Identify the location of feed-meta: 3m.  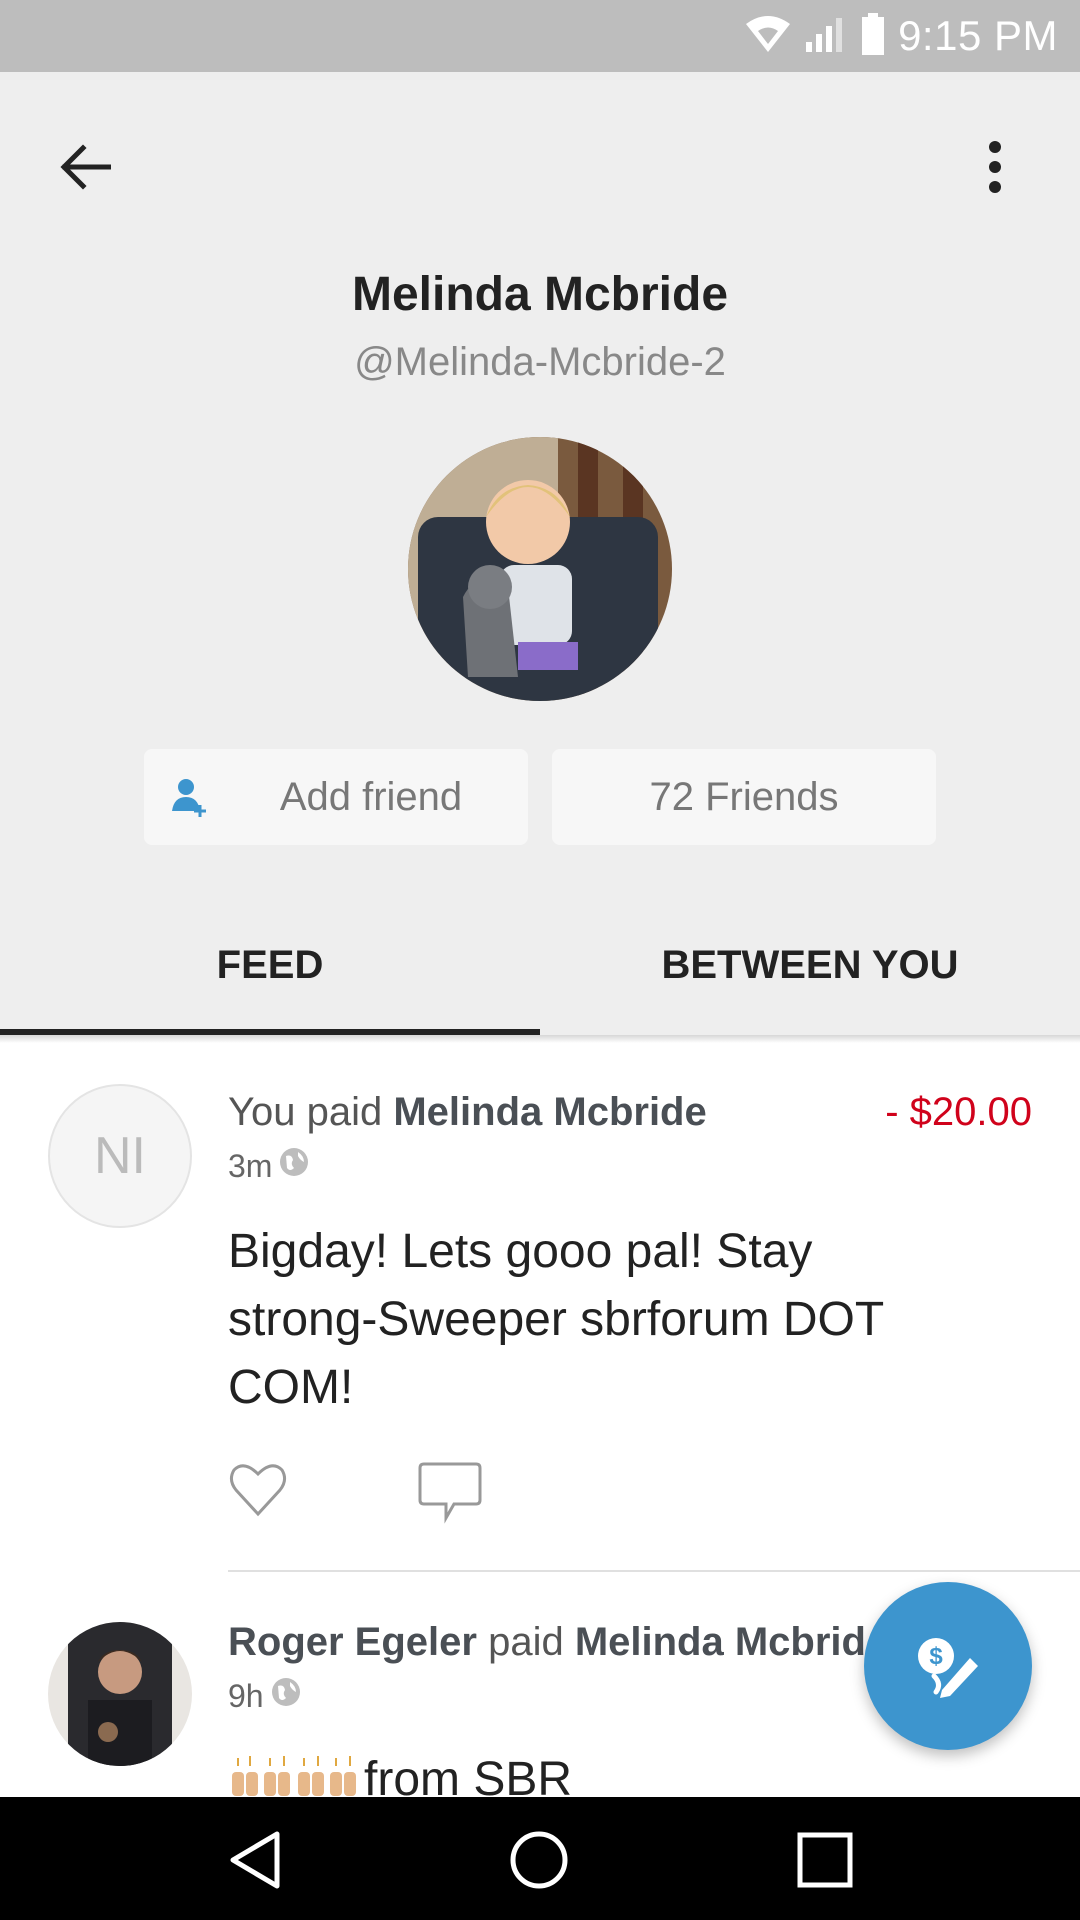
(269, 1166).